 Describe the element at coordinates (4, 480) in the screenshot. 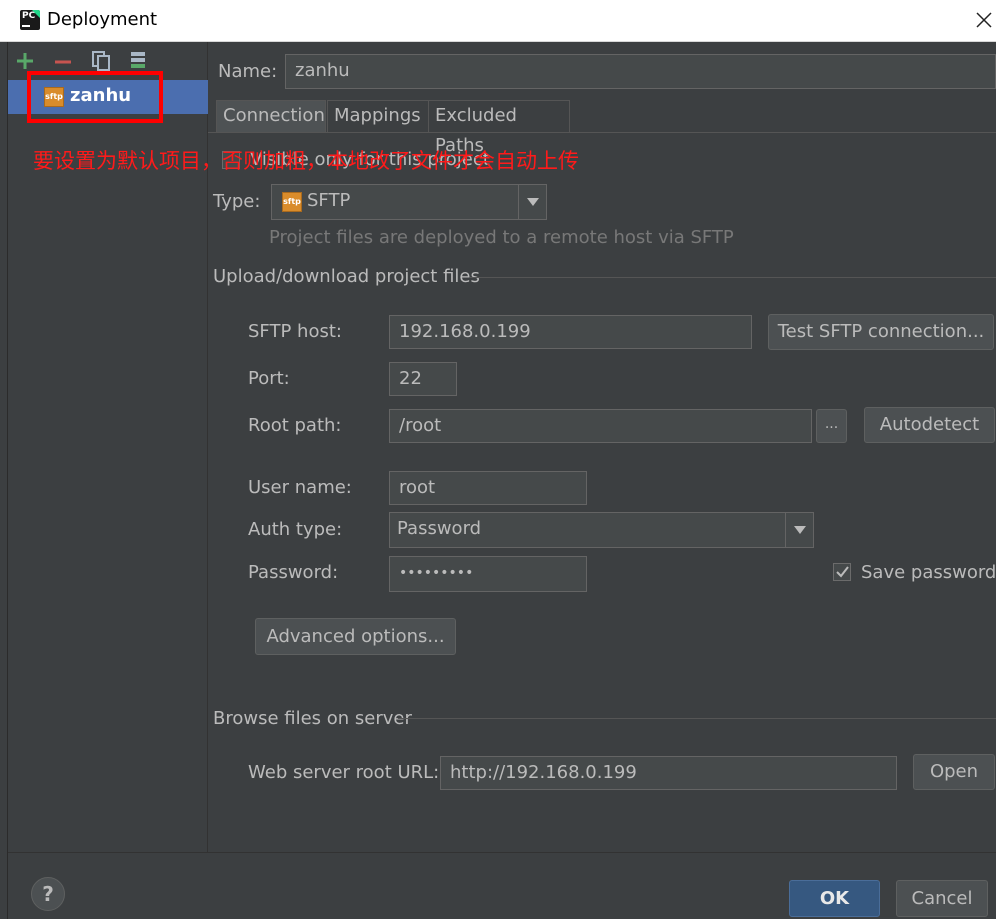

I see `background-window-edge` at that location.